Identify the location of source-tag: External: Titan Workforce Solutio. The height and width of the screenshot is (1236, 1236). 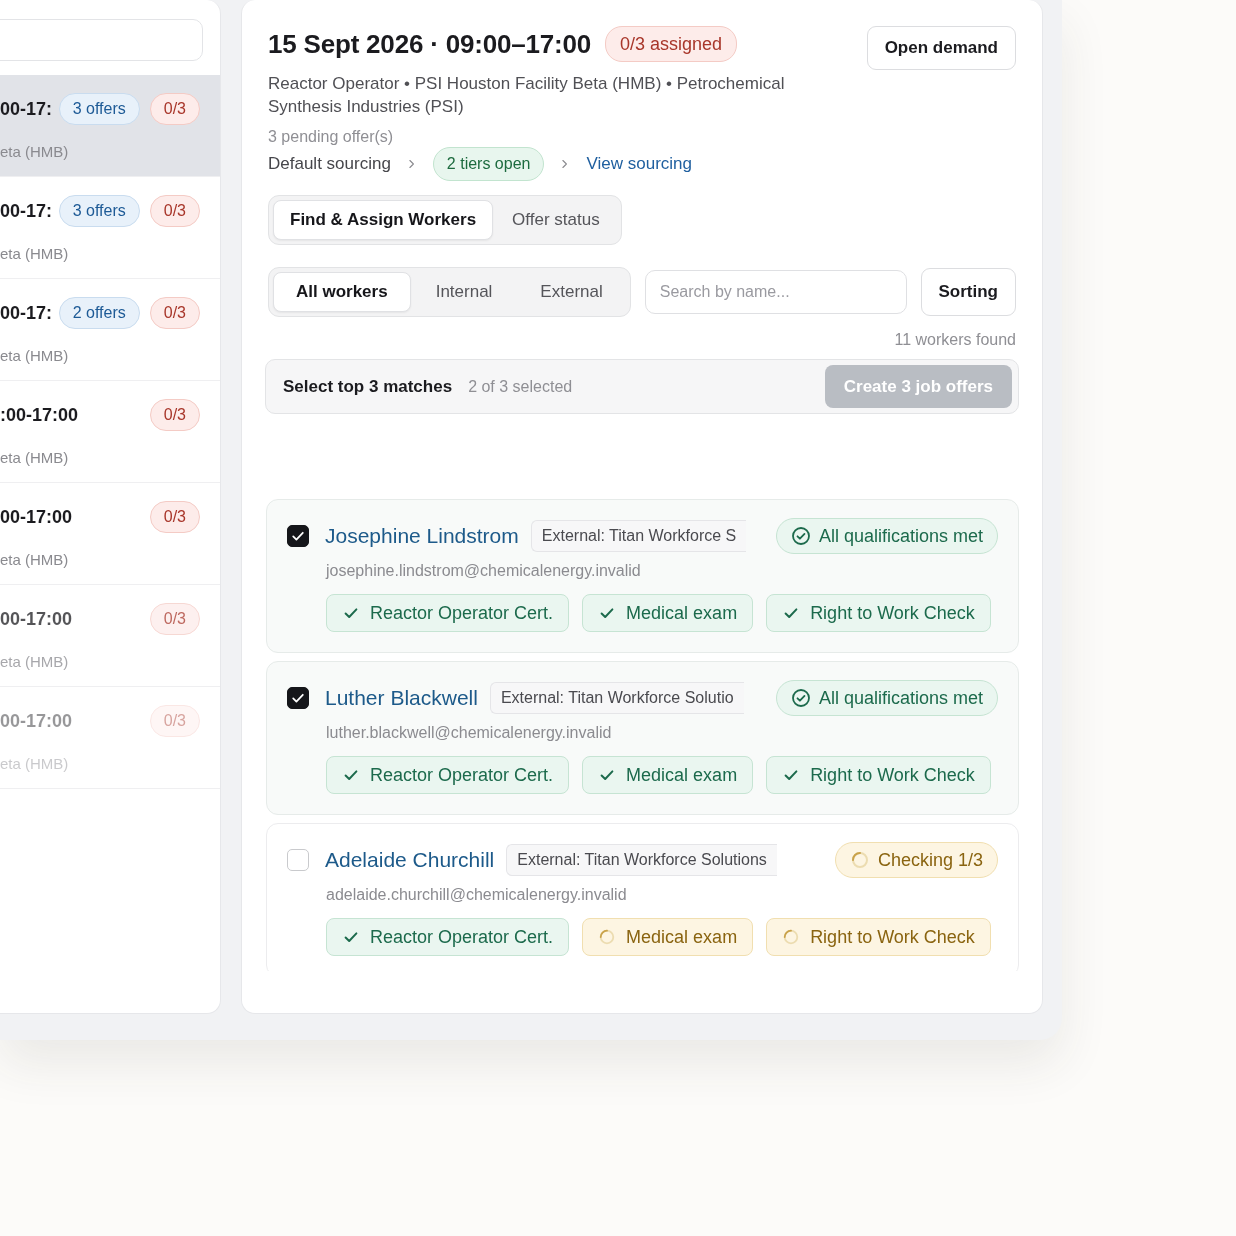
(616, 698).